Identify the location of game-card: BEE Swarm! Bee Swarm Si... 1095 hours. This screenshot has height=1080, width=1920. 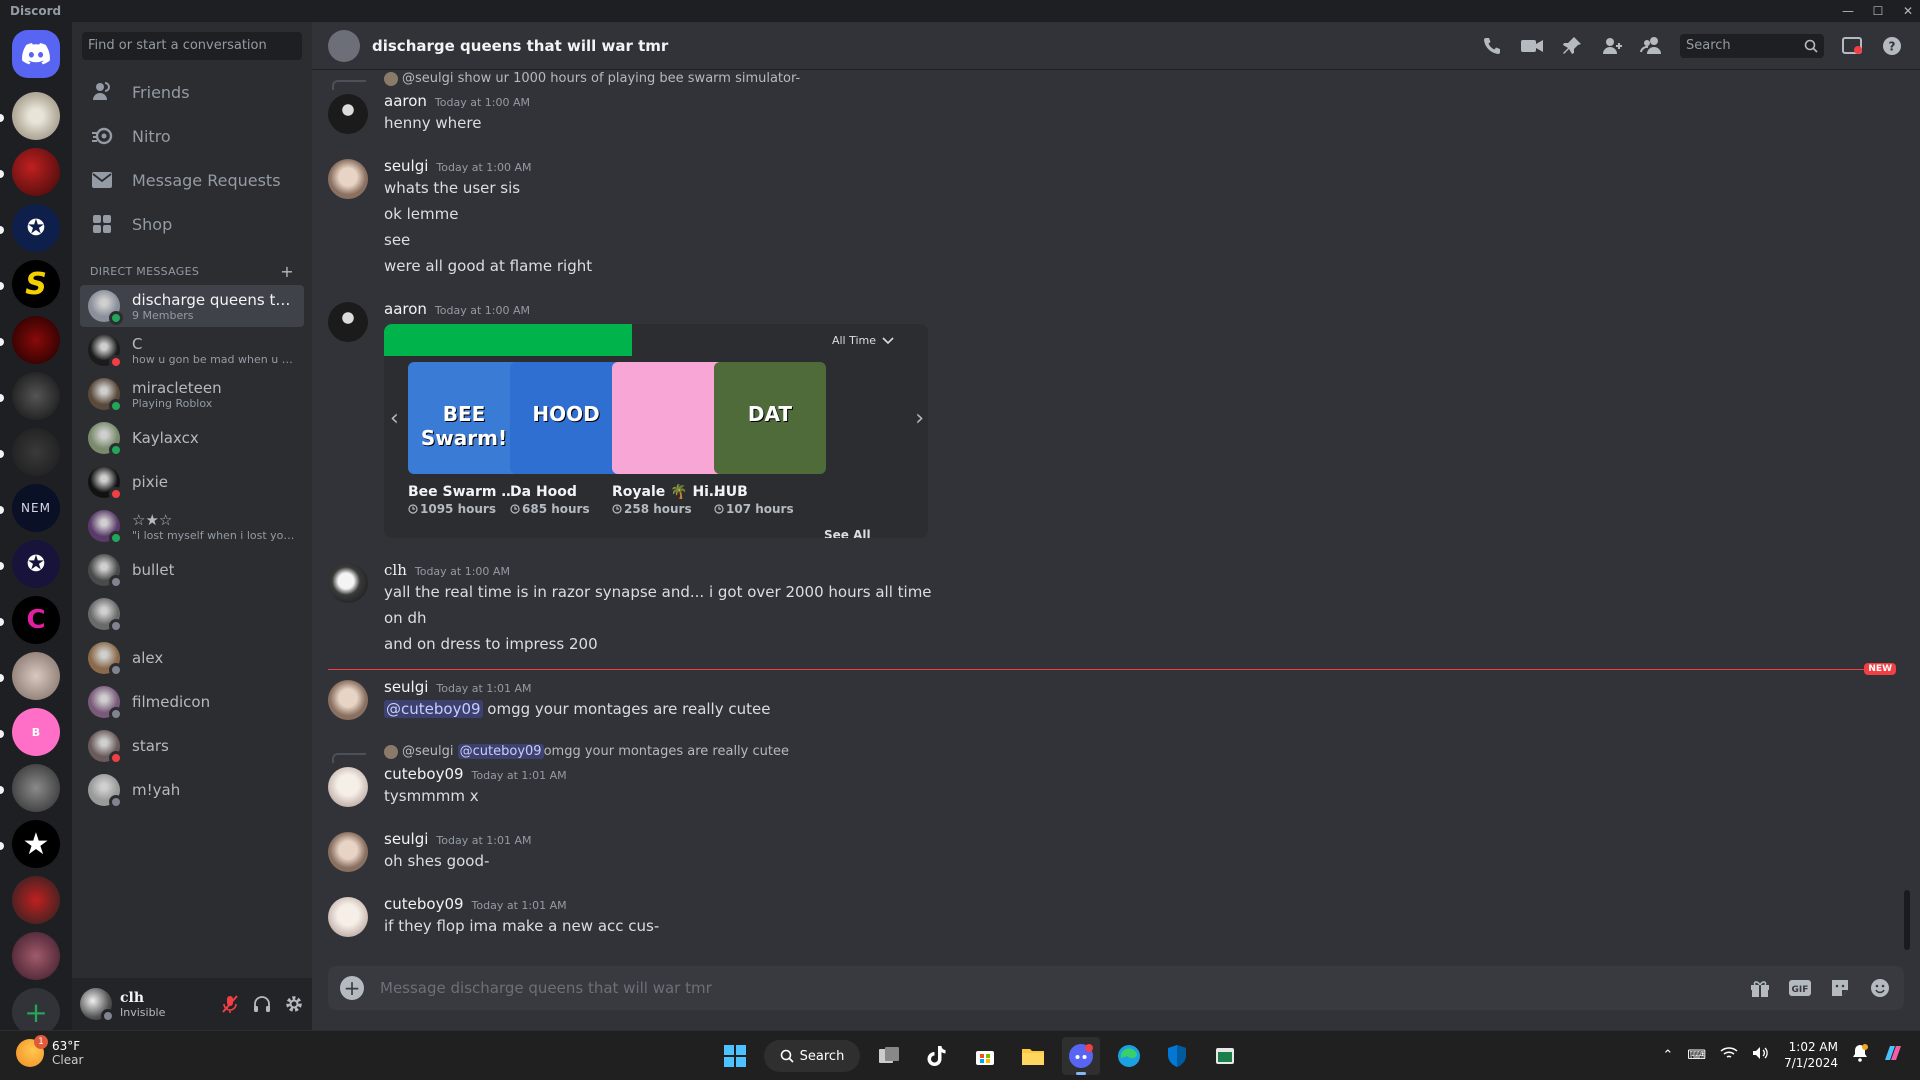
(464, 439).